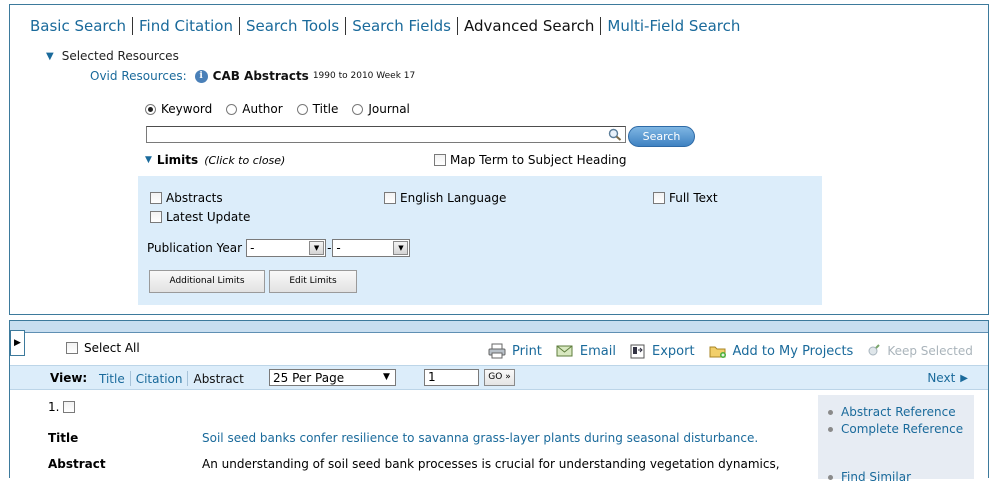  What do you see at coordinates (338, 248) in the screenshot?
I see `pub-year-to-value: -` at bounding box center [338, 248].